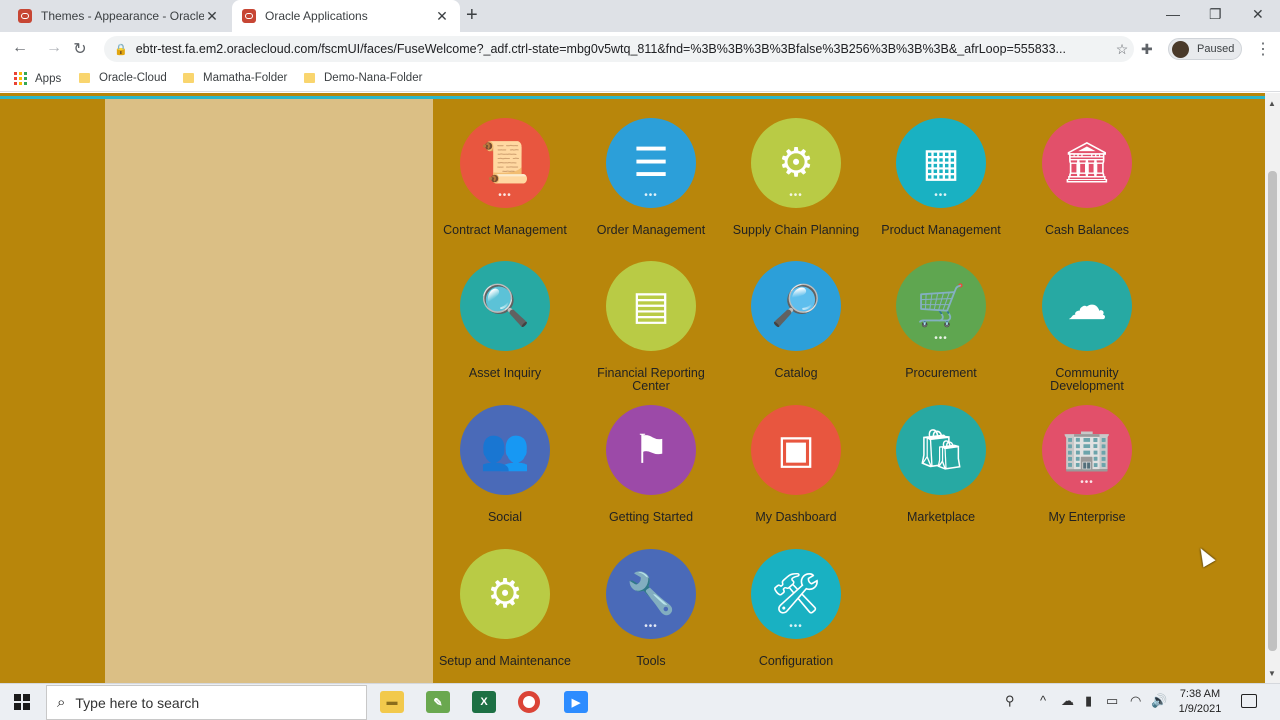 Image resolution: width=1280 pixels, height=720 pixels. I want to click on tile-label: Product Management, so click(941, 230).